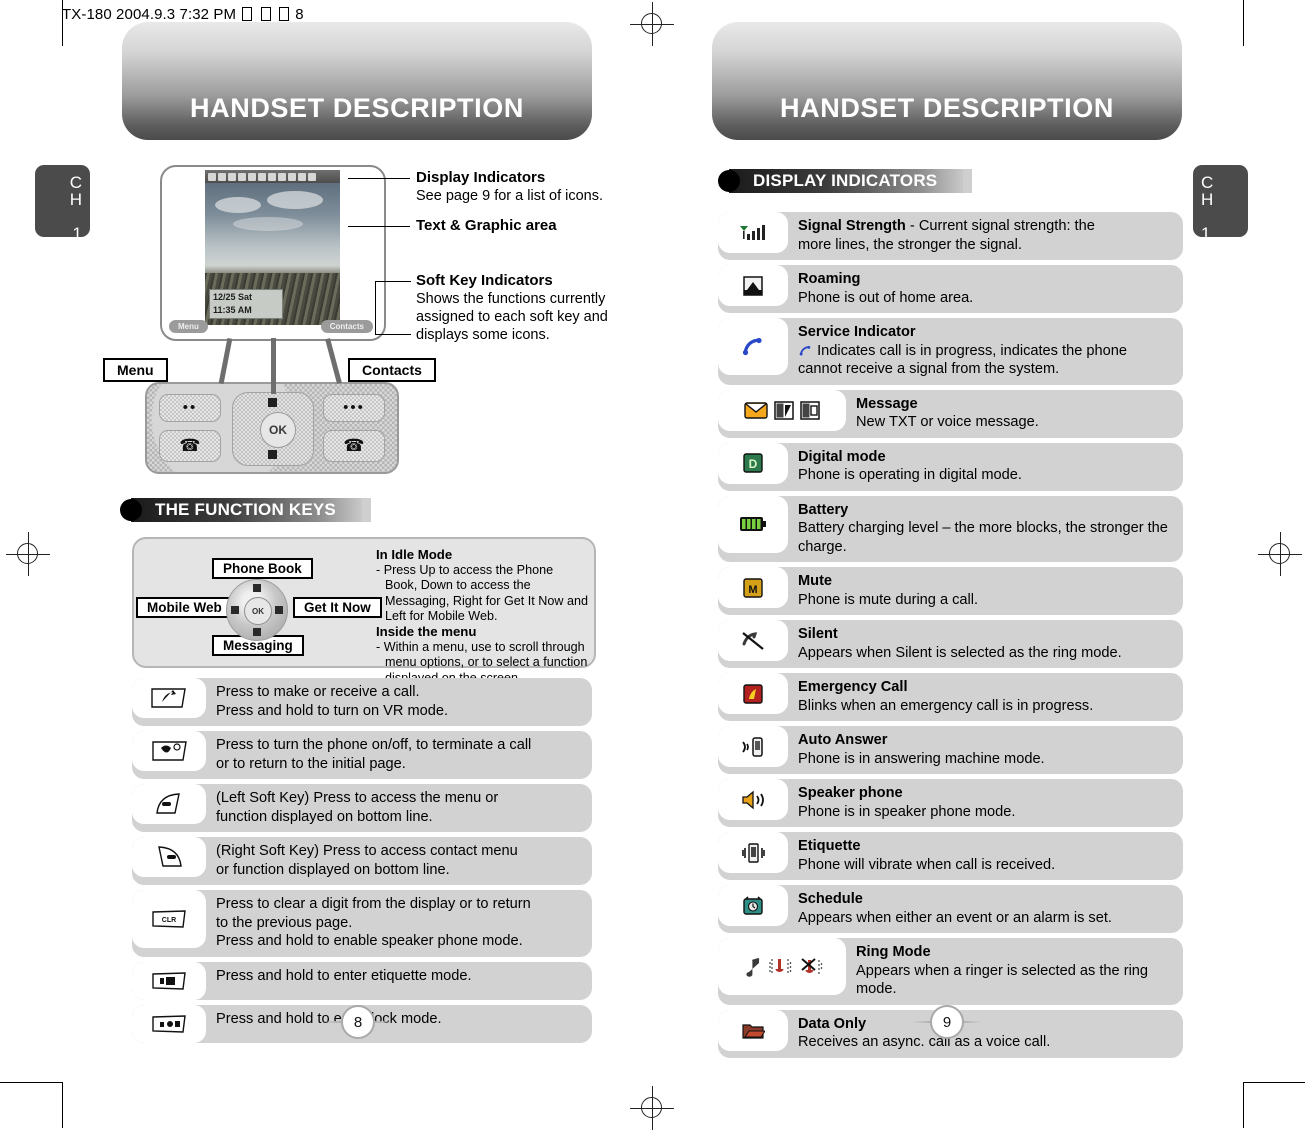 The height and width of the screenshot is (1130, 1305). I want to click on page-number-value: 8, so click(358, 1022).